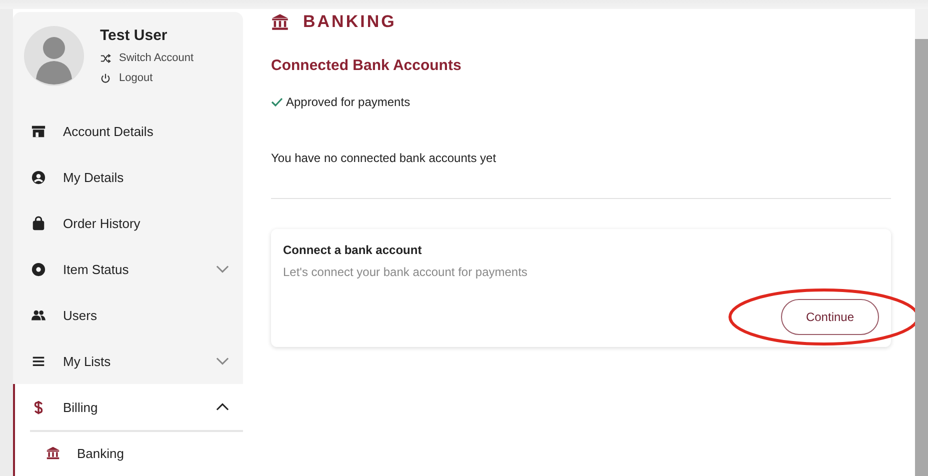 The image size is (928, 476). Describe the element at coordinates (128, 223) in the screenshot. I see `sidebar-item: Order History` at that location.